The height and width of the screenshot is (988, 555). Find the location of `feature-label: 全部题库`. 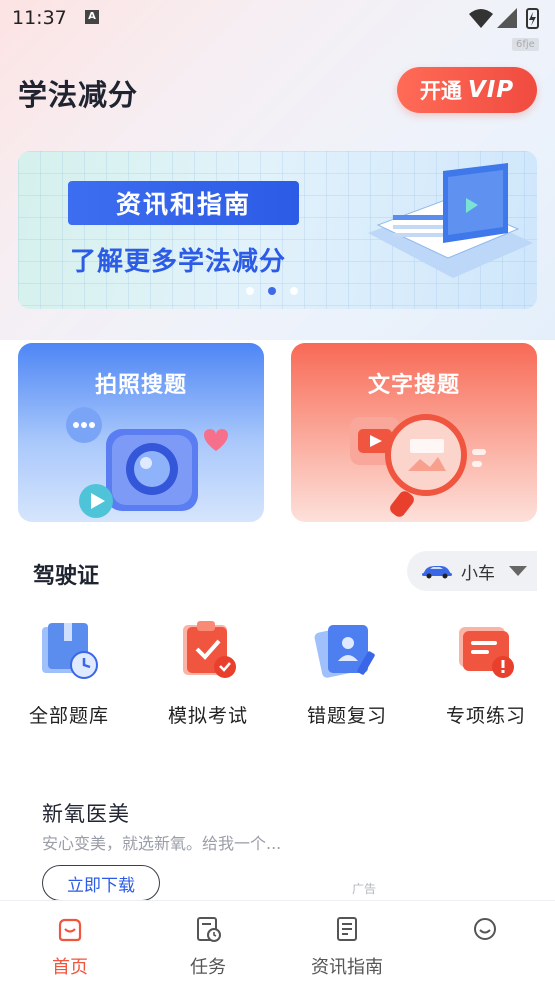

feature-label: 全部题库 is located at coordinates (68, 716).